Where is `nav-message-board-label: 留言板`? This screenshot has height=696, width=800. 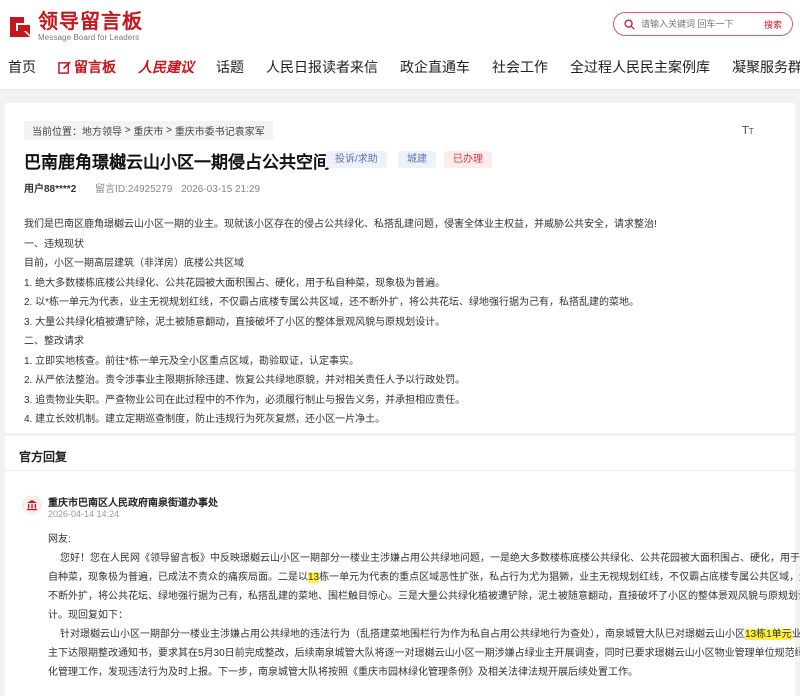
nav-message-board-label: 留言板 is located at coordinates (95, 67).